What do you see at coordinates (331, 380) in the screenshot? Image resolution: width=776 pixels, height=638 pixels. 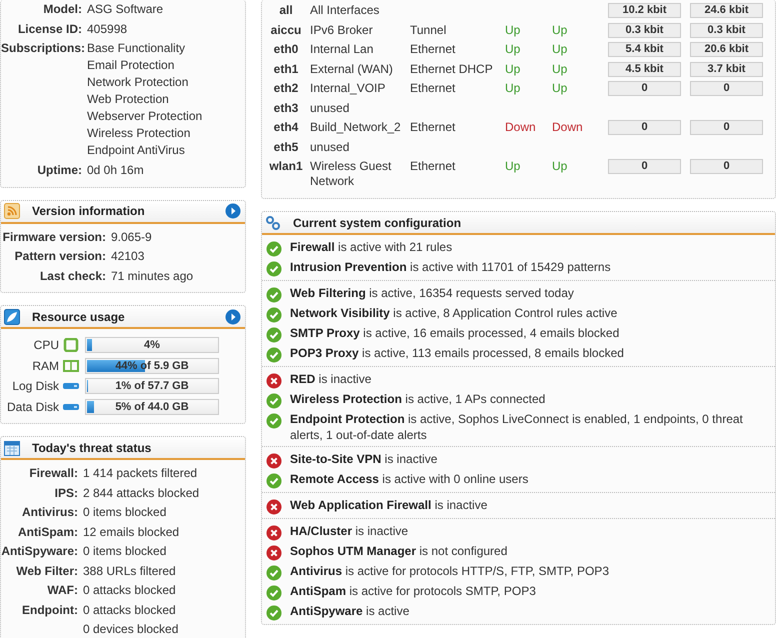 I see `status-text: RED is inactive` at bounding box center [331, 380].